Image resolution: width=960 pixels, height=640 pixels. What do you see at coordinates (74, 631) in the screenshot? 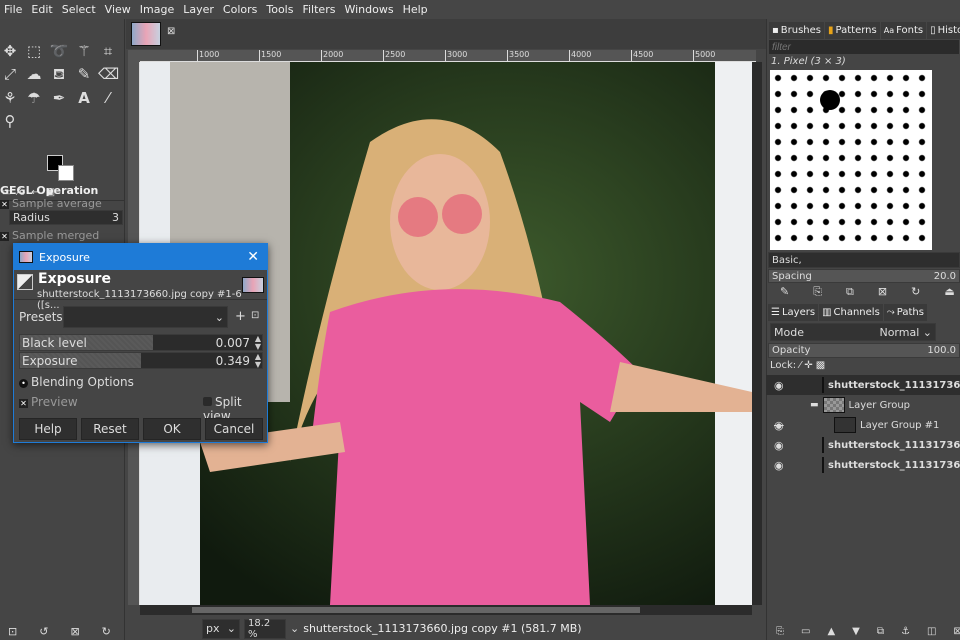
I see `delete-options-icon: ⊠` at bounding box center [74, 631].